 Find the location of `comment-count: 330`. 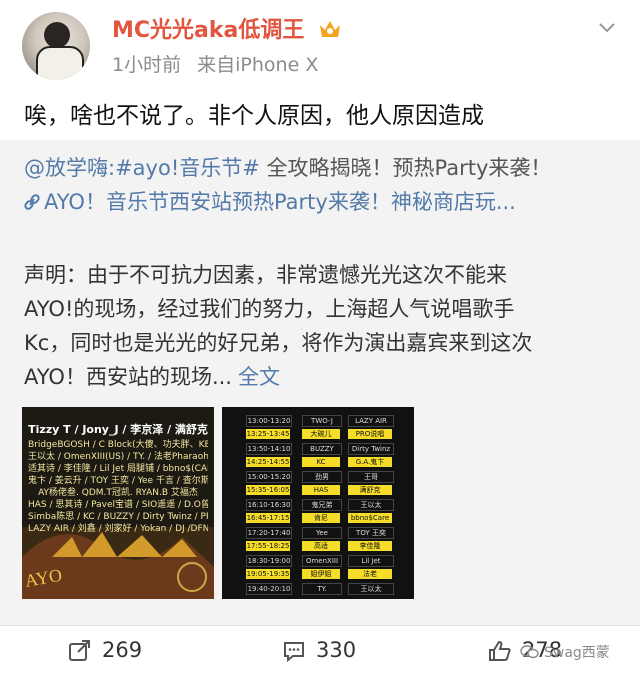

comment-count: 330 is located at coordinates (336, 650).